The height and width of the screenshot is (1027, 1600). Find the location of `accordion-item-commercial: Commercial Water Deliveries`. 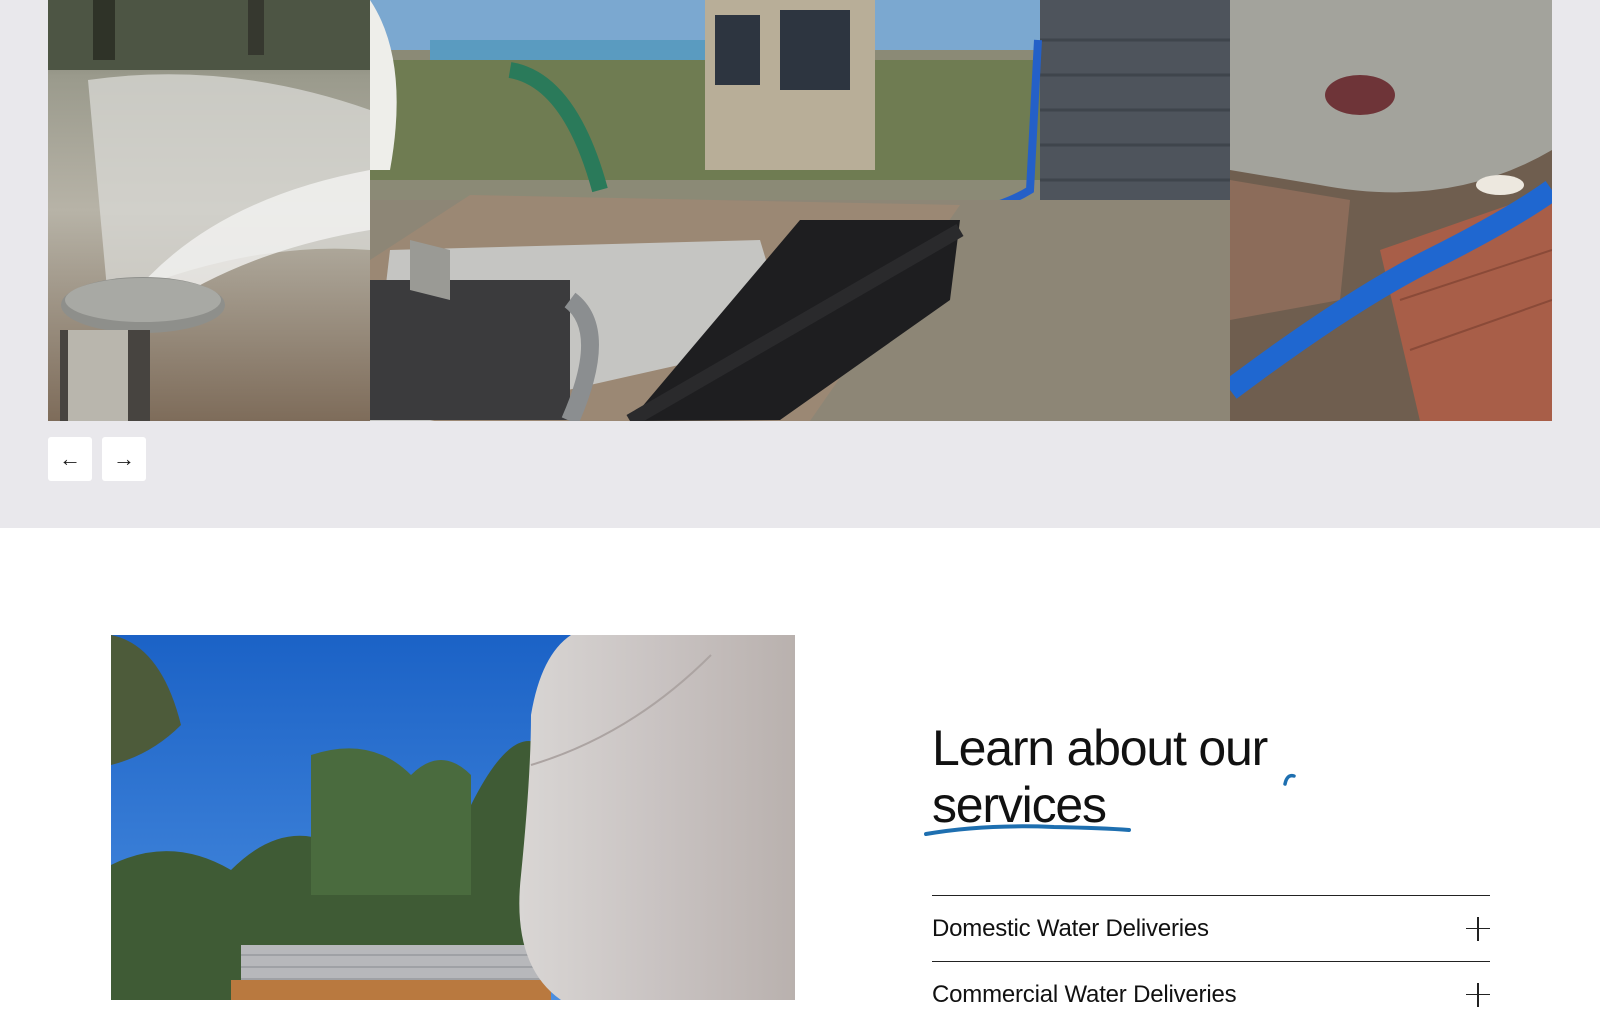

accordion-item-commercial: Commercial Water Deliveries is located at coordinates (1211, 994).